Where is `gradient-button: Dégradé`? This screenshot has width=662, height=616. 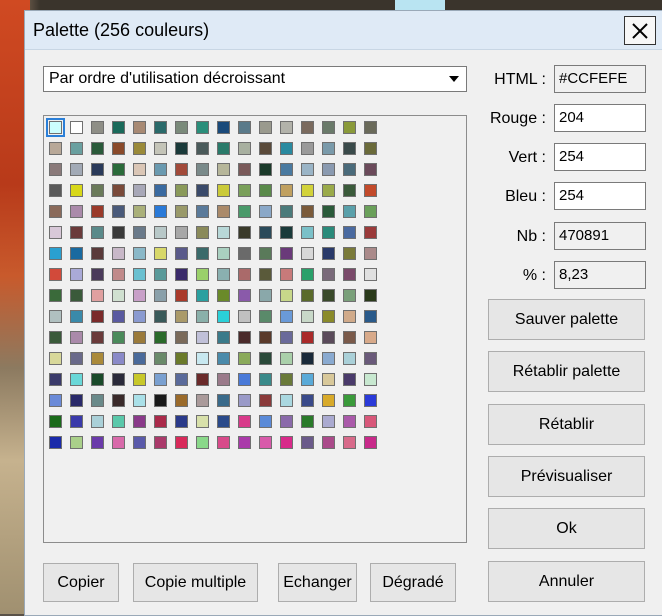 gradient-button: Dégradé is located at coordinates (413, 582).